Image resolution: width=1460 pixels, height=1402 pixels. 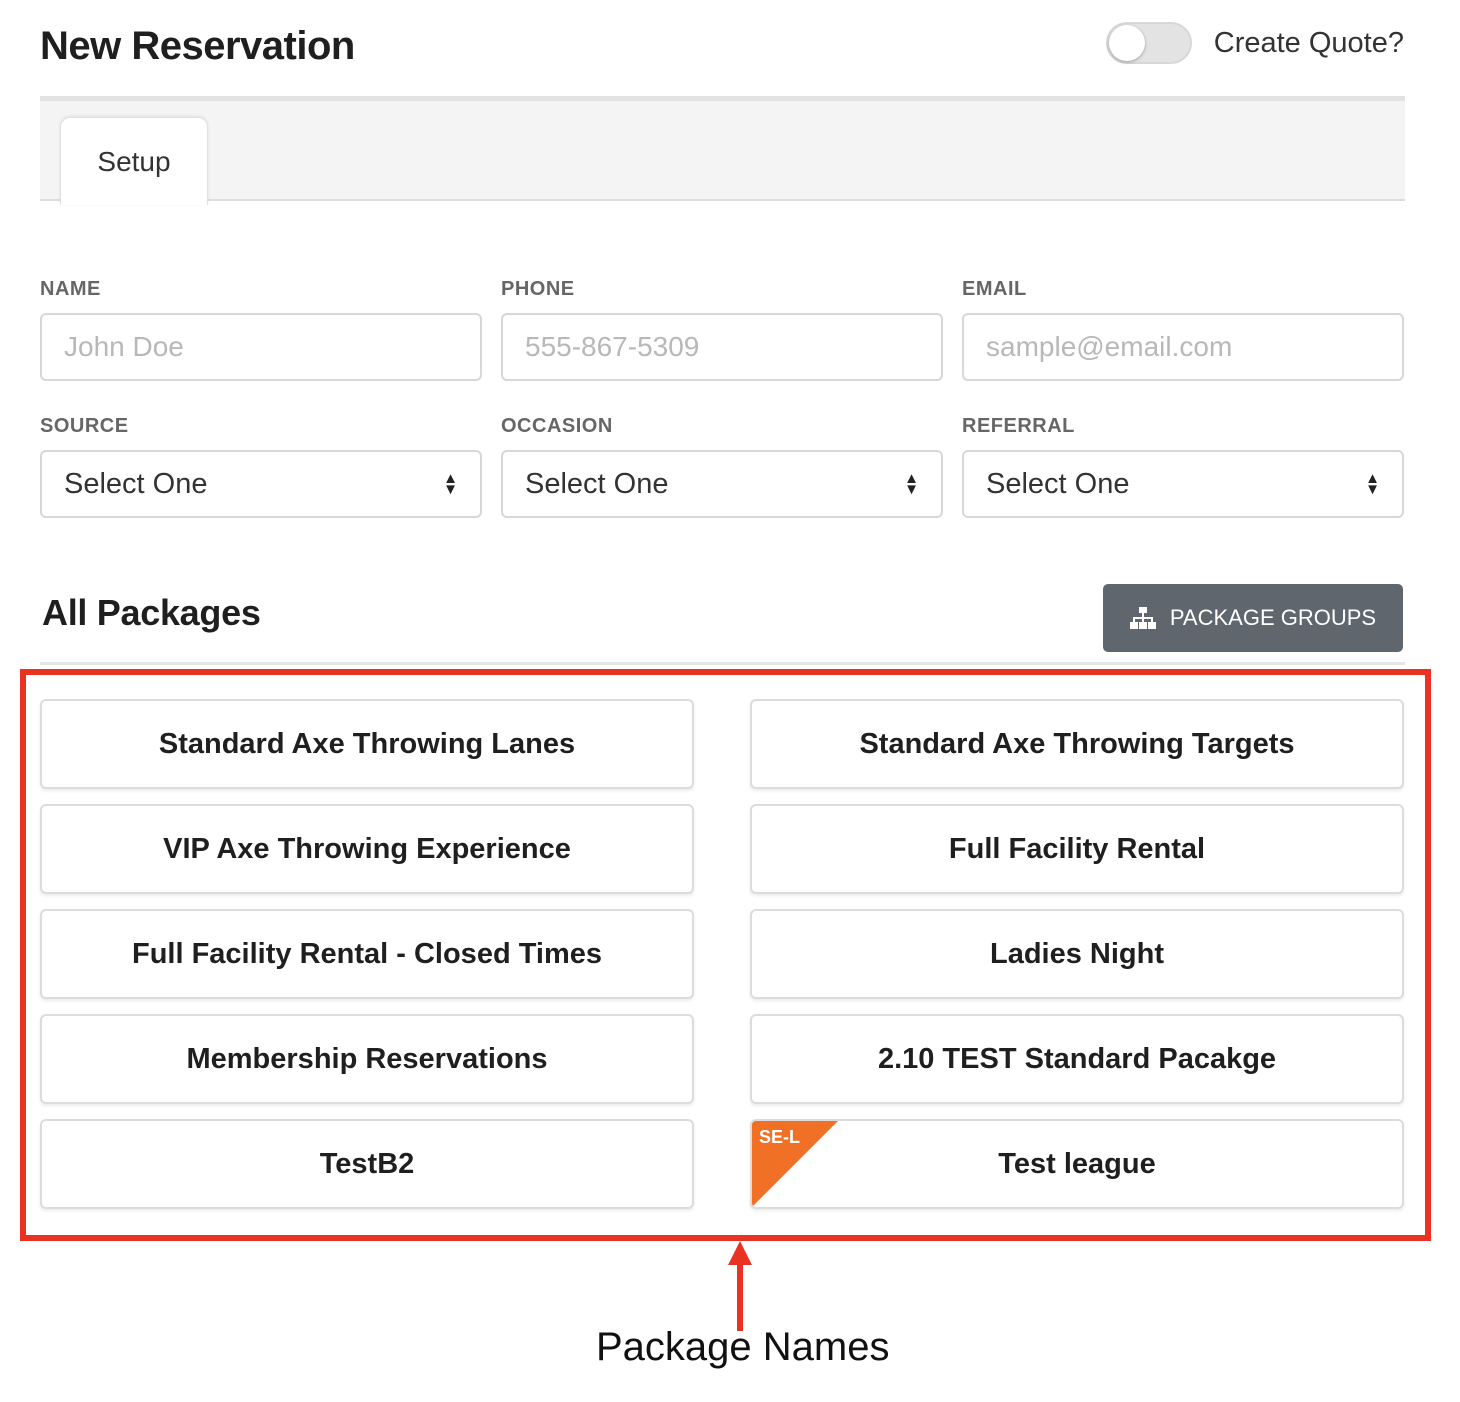 What do you see at coordinates (743, 1347) in the screenshot?
I see `annotation-label: Package Names` at bounding box center [743, 1347].